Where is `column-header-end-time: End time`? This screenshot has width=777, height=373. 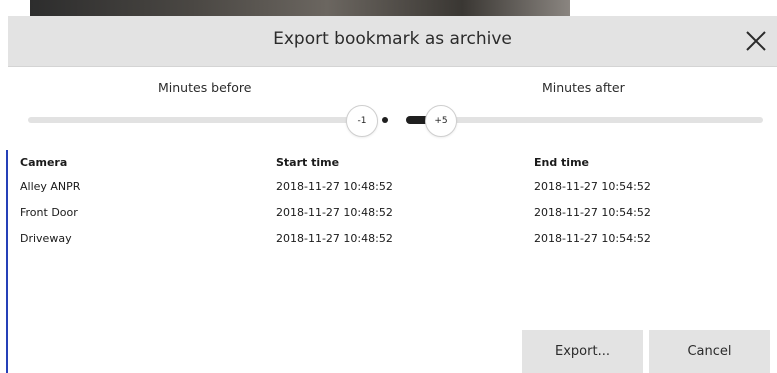
column-header-end-time: End time is located at coordinates (561, 162).